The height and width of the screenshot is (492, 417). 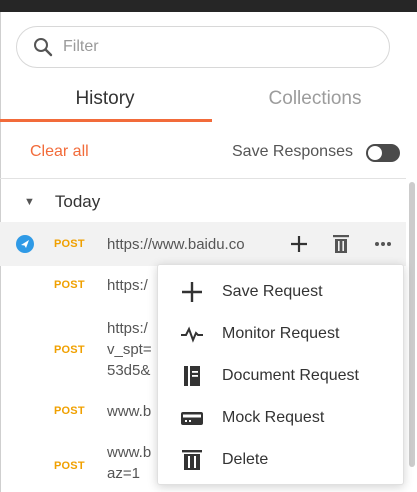 I want to click on search-icon, so click(x=43, y=47).